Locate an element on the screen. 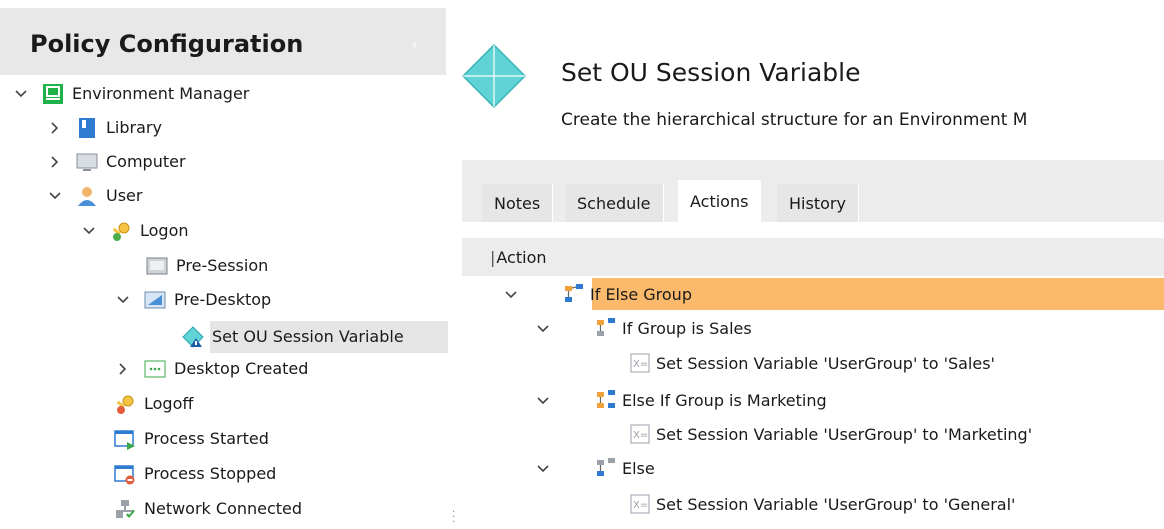  tree-item-environment-manager: Environment Manager is located at coordinates (131, 94).